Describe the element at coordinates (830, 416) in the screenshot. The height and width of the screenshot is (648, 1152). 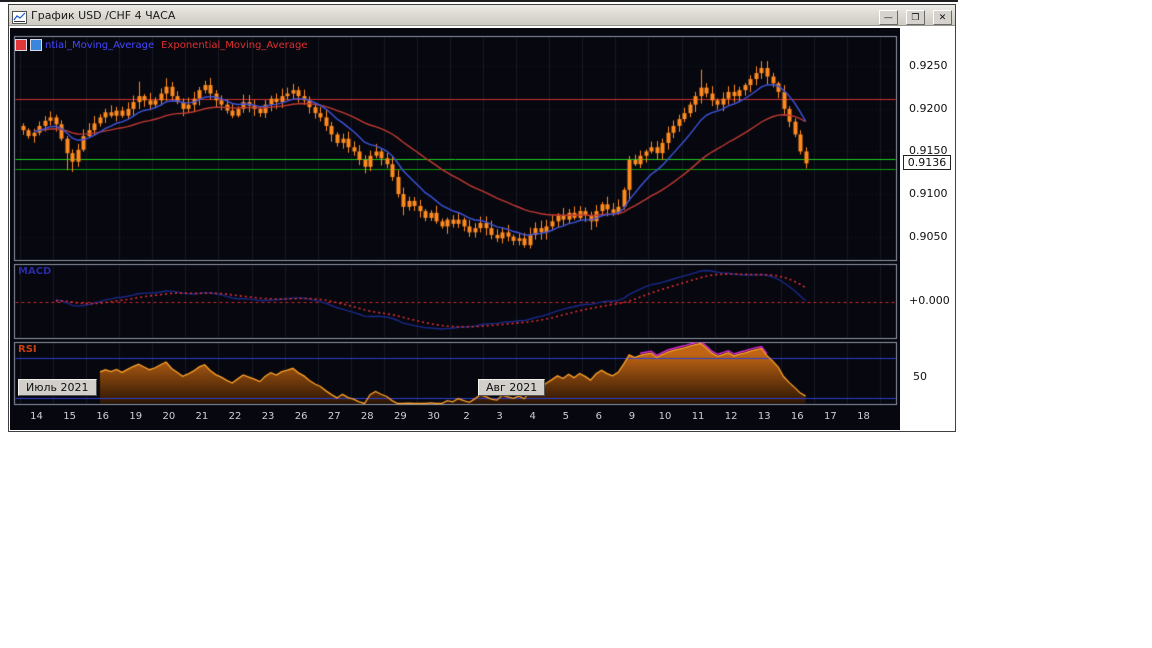
I see `x-axis-tick: 17` at that location.